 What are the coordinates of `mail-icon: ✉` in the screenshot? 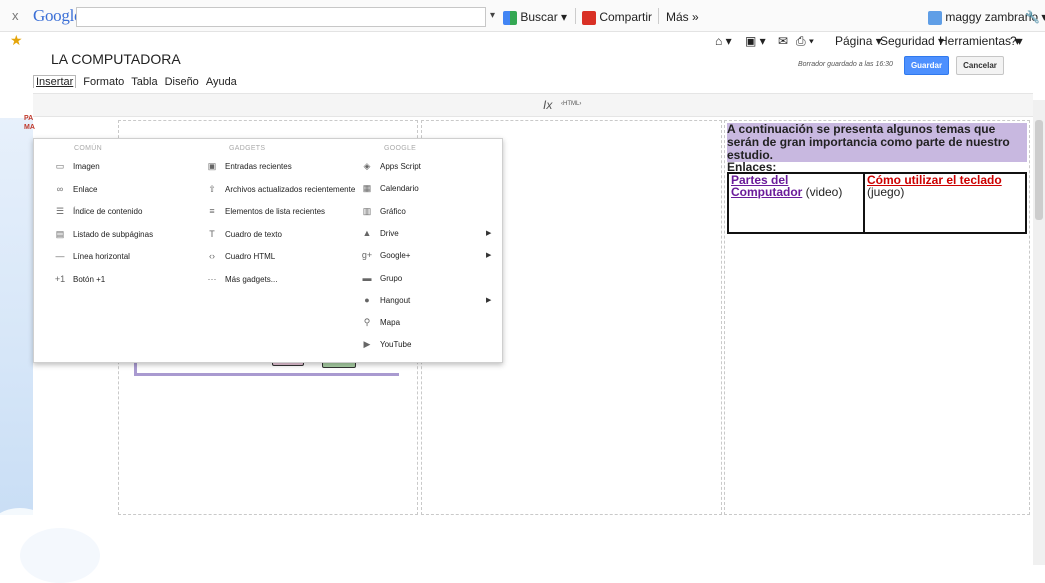 It's located at (783, 41).